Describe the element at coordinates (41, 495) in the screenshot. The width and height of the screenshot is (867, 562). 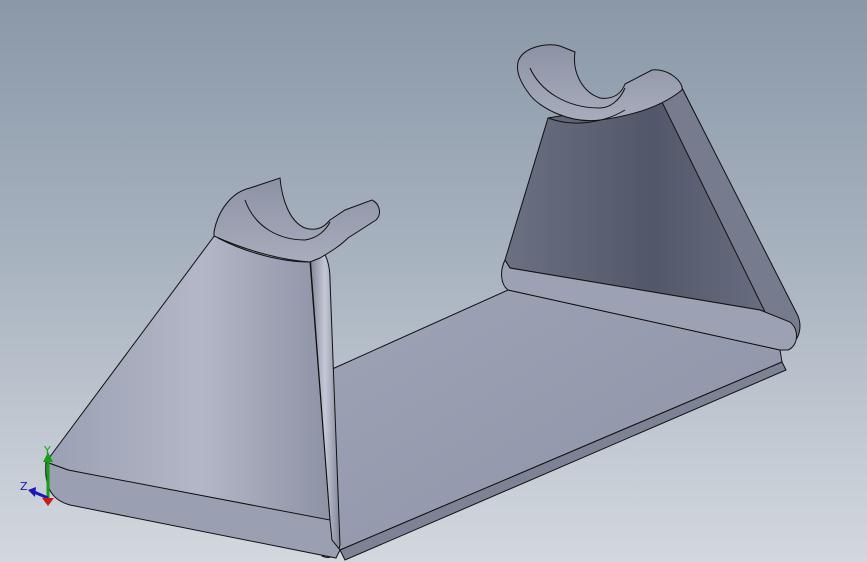
I see `z-axis-arrow` at that location.